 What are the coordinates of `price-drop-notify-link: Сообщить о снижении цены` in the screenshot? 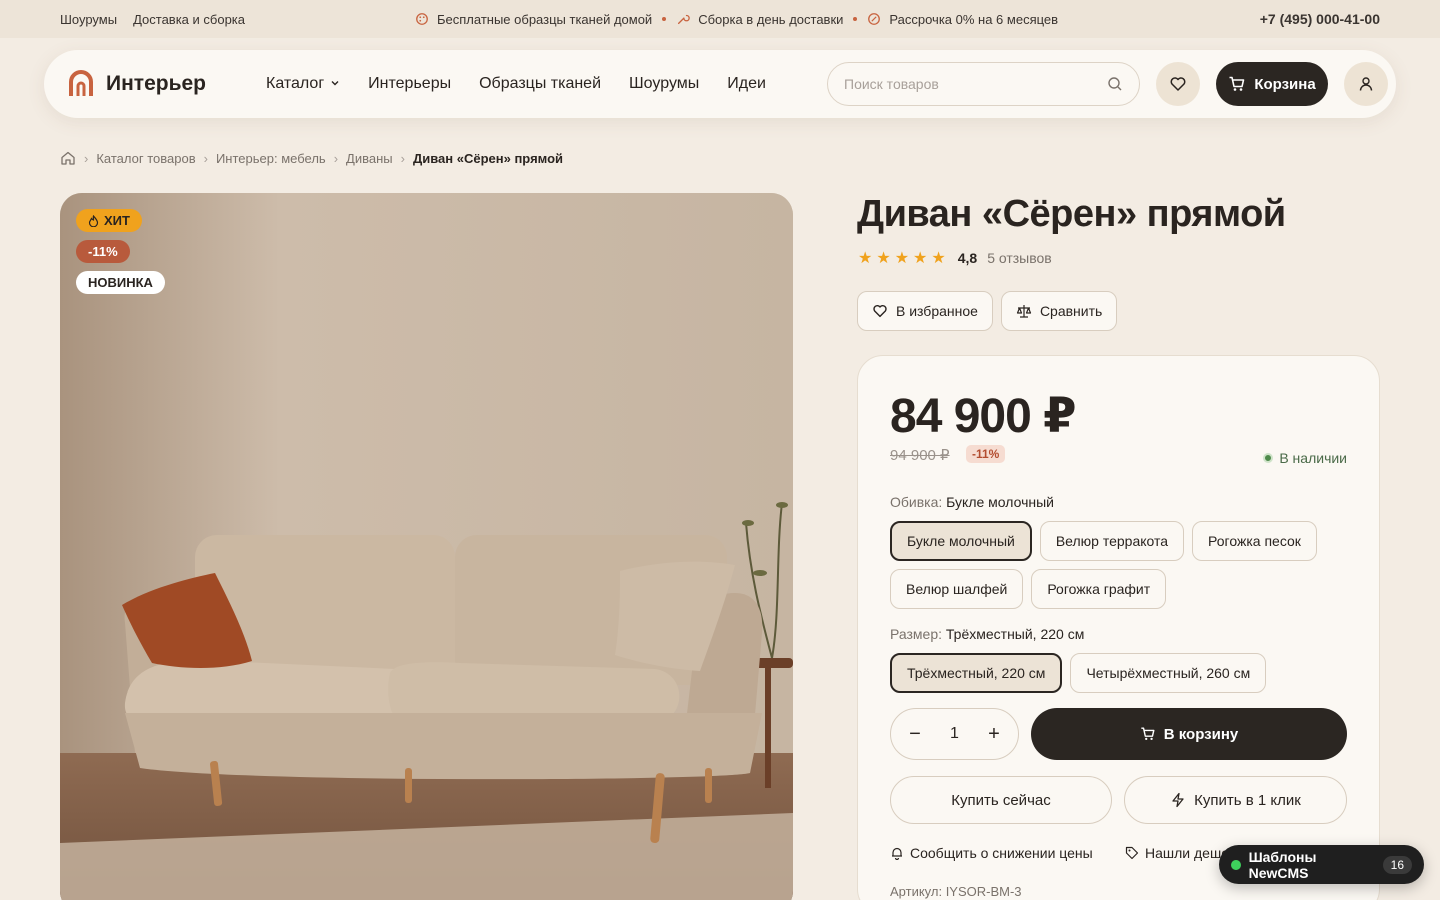 It's located at (991, 853).